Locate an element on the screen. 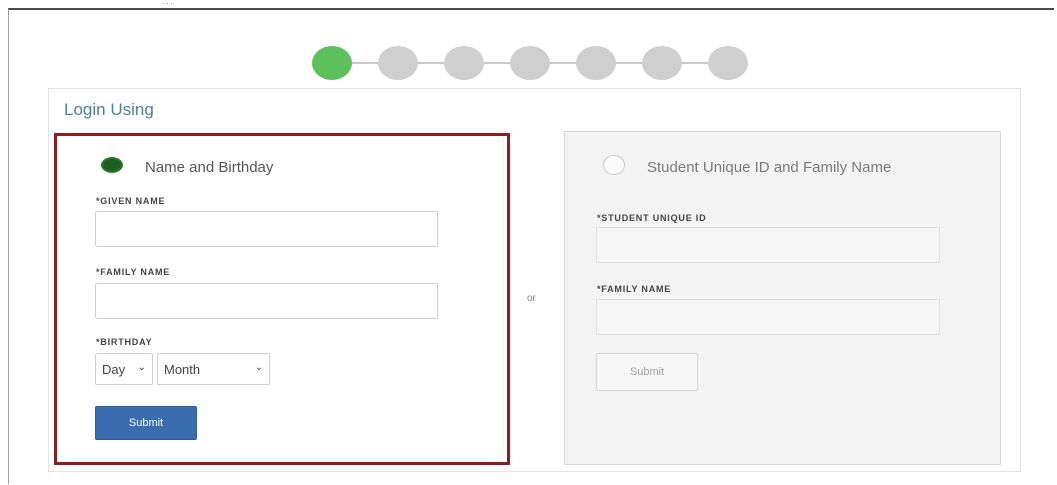 This screenshot has height=485, width=1057. day-select-value: Day is located at coordinates (114, 369).